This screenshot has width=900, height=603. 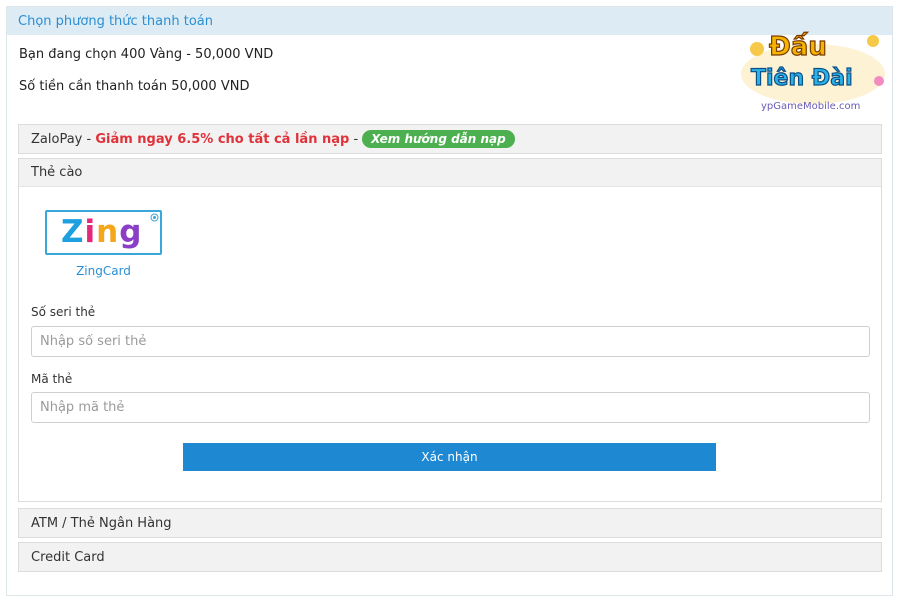 I want to click on serial-input, so click(x=450, y=341).